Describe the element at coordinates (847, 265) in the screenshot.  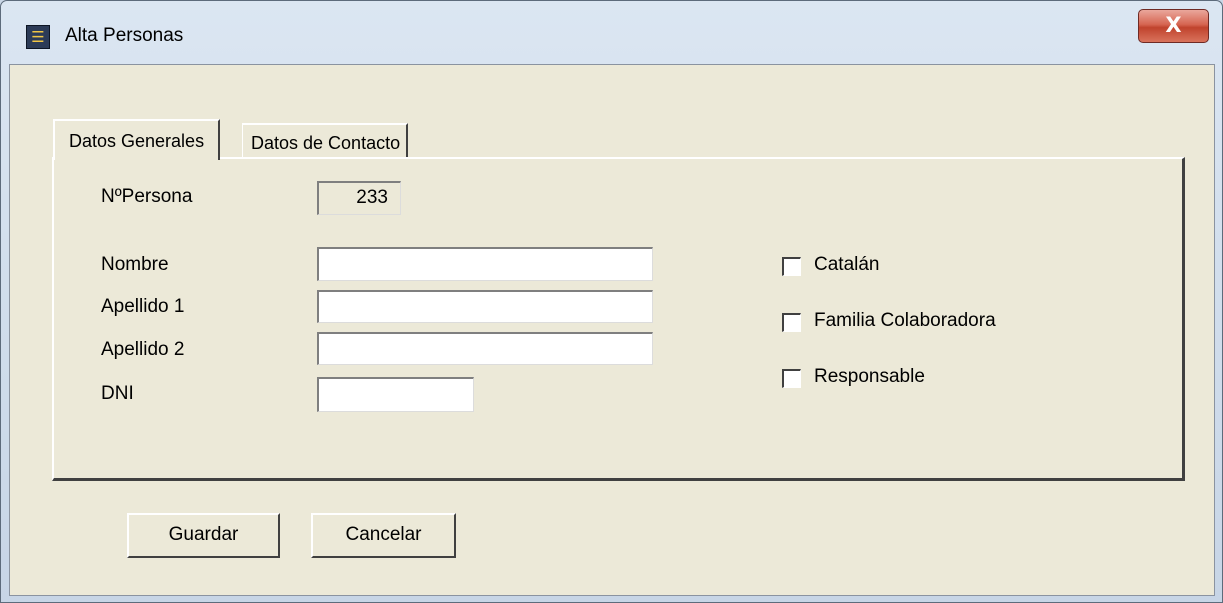
I see `catalan-label: Catalán` at that location.